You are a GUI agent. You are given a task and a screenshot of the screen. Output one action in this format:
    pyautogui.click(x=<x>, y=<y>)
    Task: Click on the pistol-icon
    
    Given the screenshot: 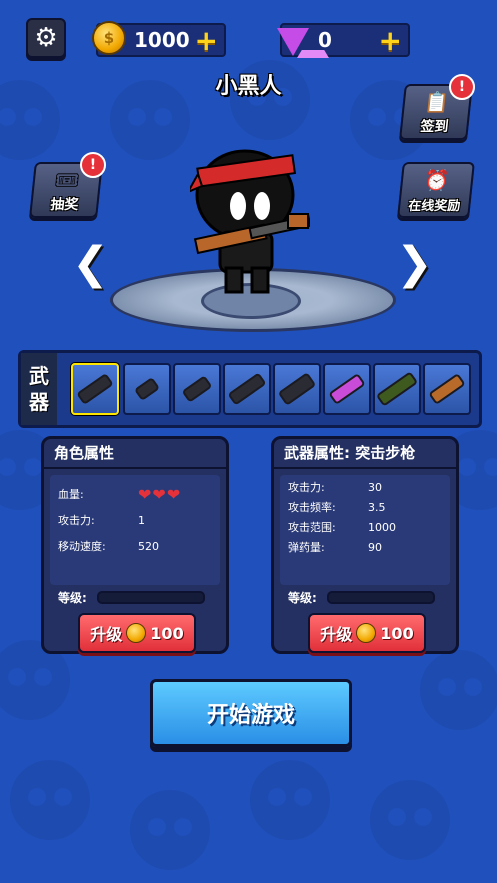 What is the action you would take?
    pyautogui.click(x=147, y=389)
    